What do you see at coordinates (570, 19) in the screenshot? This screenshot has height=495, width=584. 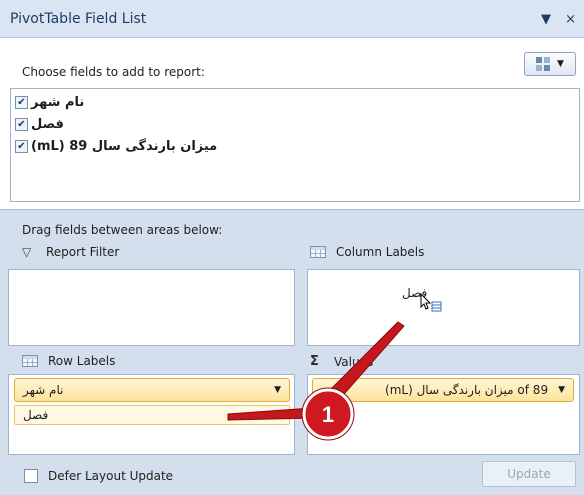 I see `close-button: ×` at bounding box center [570, 19].